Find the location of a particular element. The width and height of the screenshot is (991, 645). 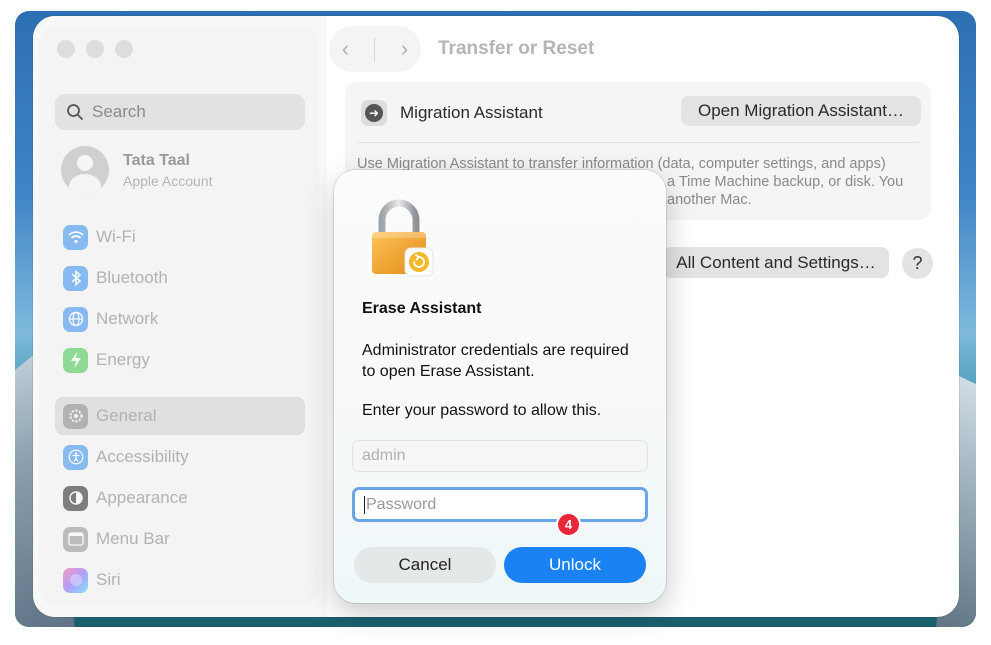

minimize-button is located at coordinates (95, 49).